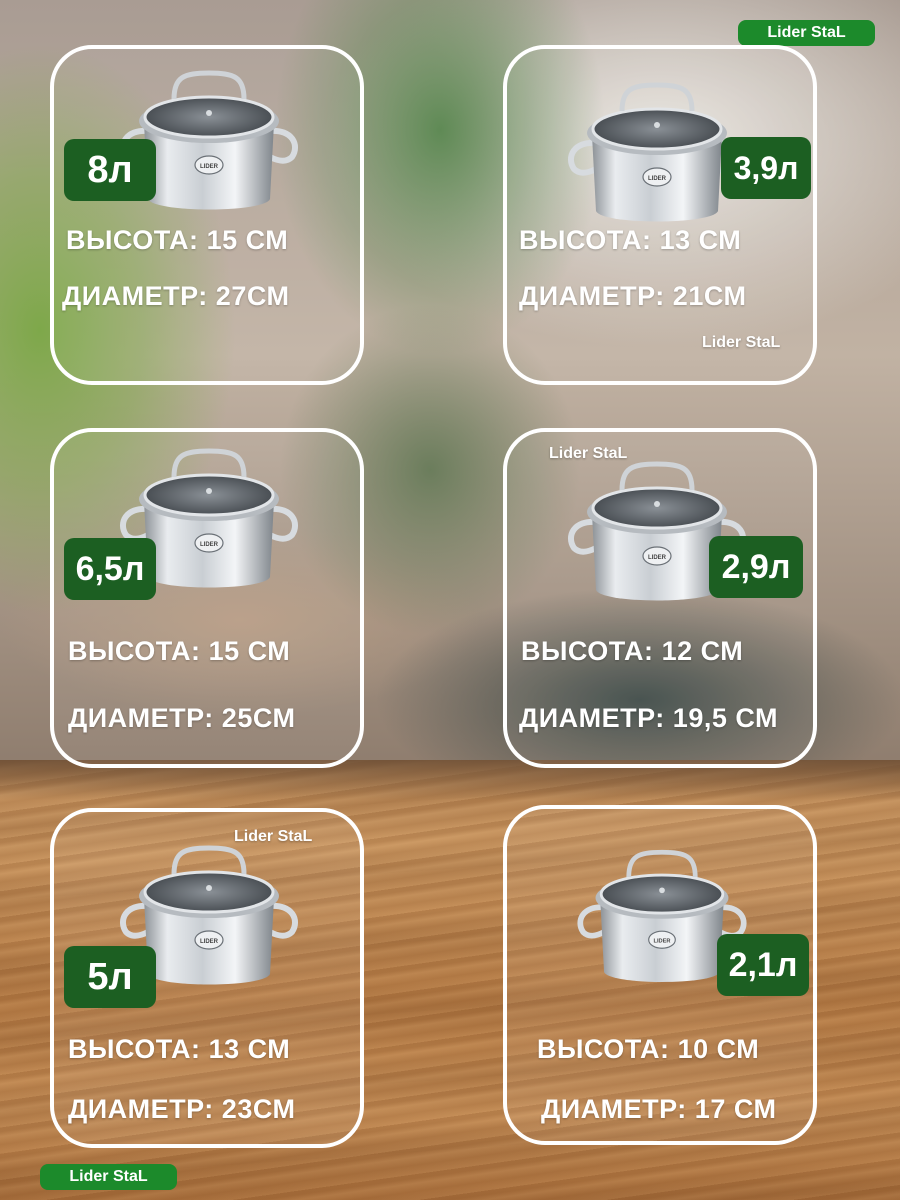 The width and height of the screenshot is (900, 1200). What do you see at coordinates (718, 1049) in the screenshot?
I see `height-value: 10 СМ` at bounding box center [718, 1049].